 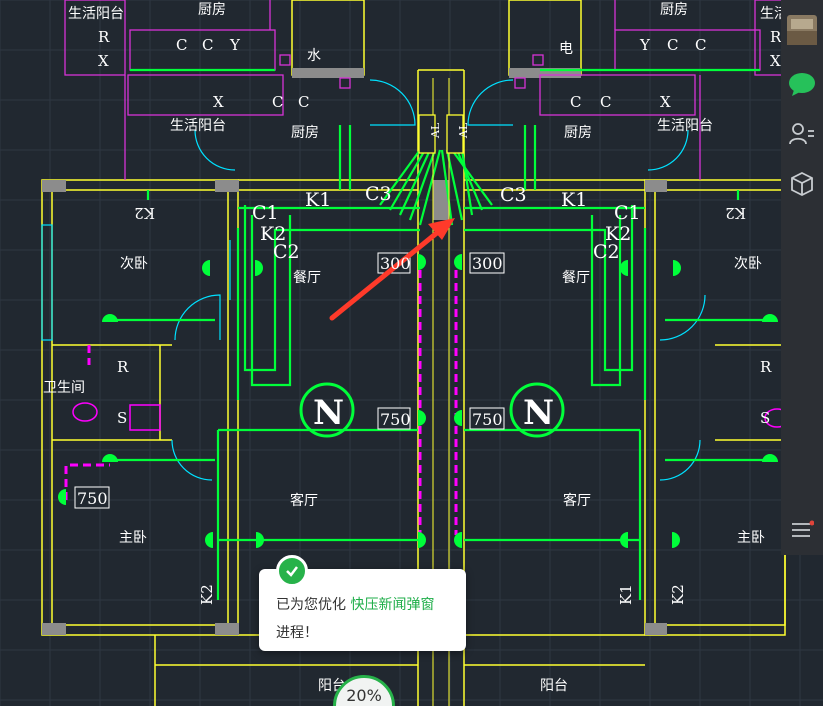 I want to click on toast-message-line1: 已为您优化 快压新闻弹窗, so click(x=355, y=604).